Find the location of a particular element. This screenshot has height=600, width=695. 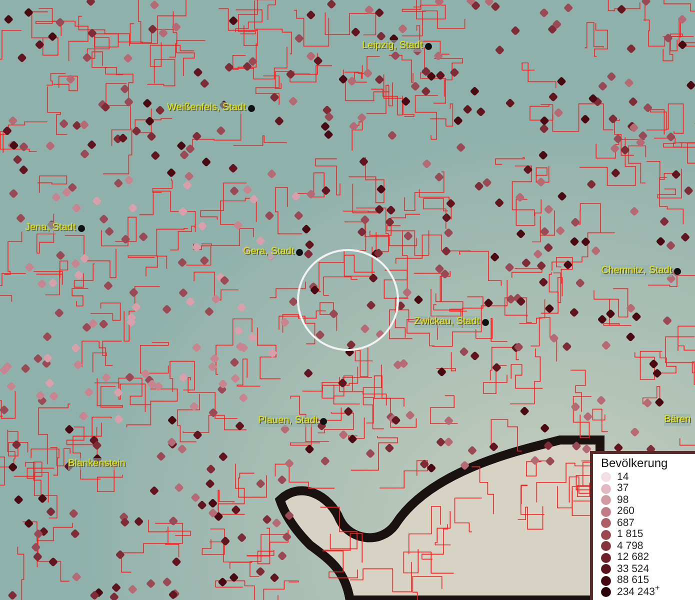

place-label: Zwickau, Stadt is located at coordinates (447, 322).